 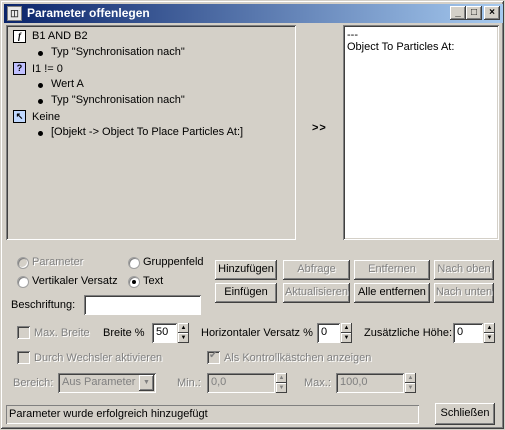 I want to click on entfernen-button: Entfernen, so click(x=392, y=270).